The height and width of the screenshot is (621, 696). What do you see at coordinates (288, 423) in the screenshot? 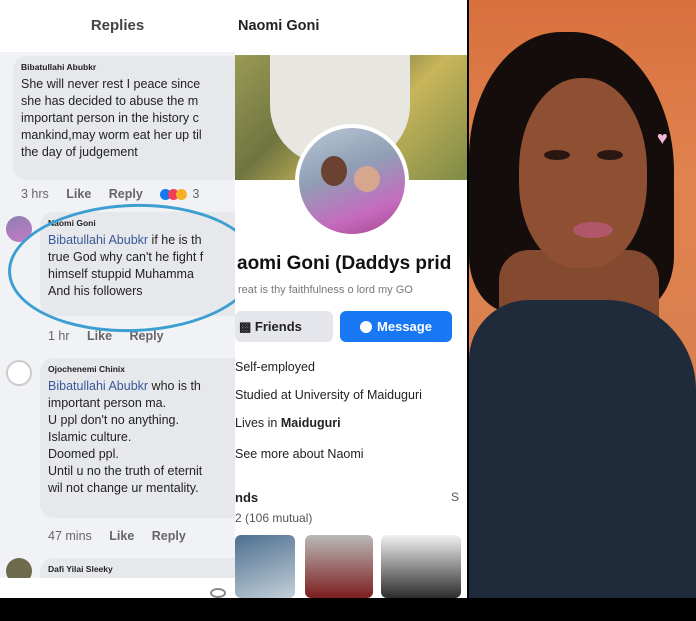
I see `info-lives: Lives in Maiduguri` at bounding box center [288, 423].